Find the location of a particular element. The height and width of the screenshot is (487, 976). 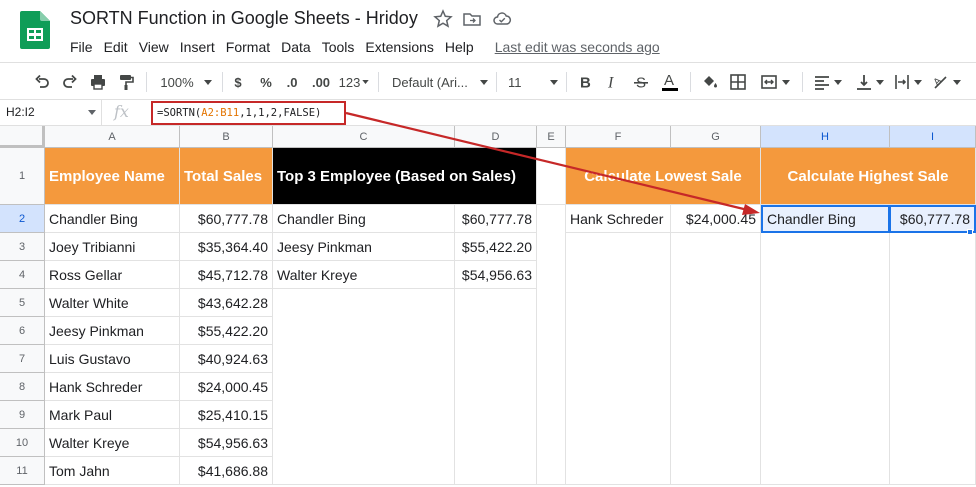

highest-sales-cell: $60,777.78 is located at coordinates (932, 219).